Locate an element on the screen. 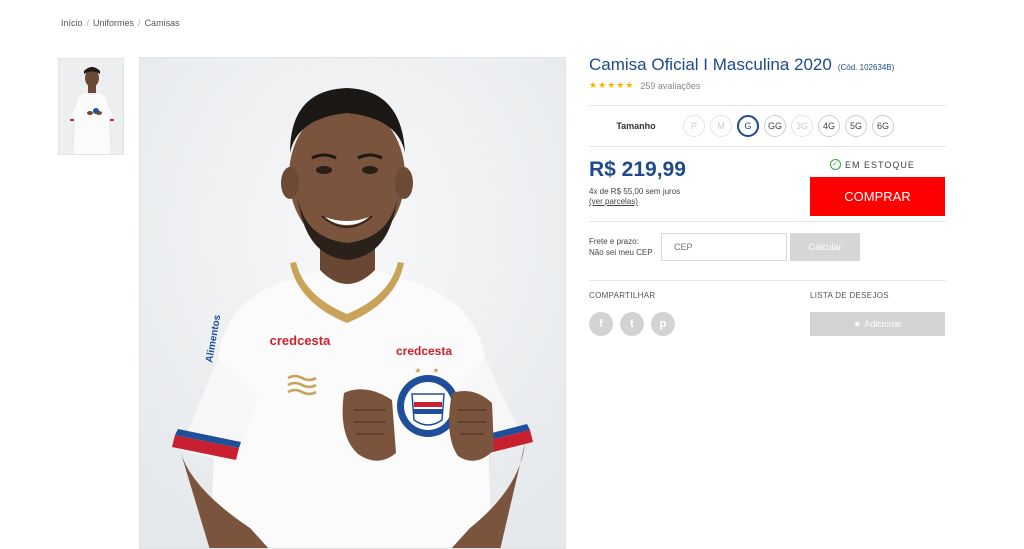 This screenshot has width=1024, height=549. size-label: Tamanho is located at coordinates (636, 126).